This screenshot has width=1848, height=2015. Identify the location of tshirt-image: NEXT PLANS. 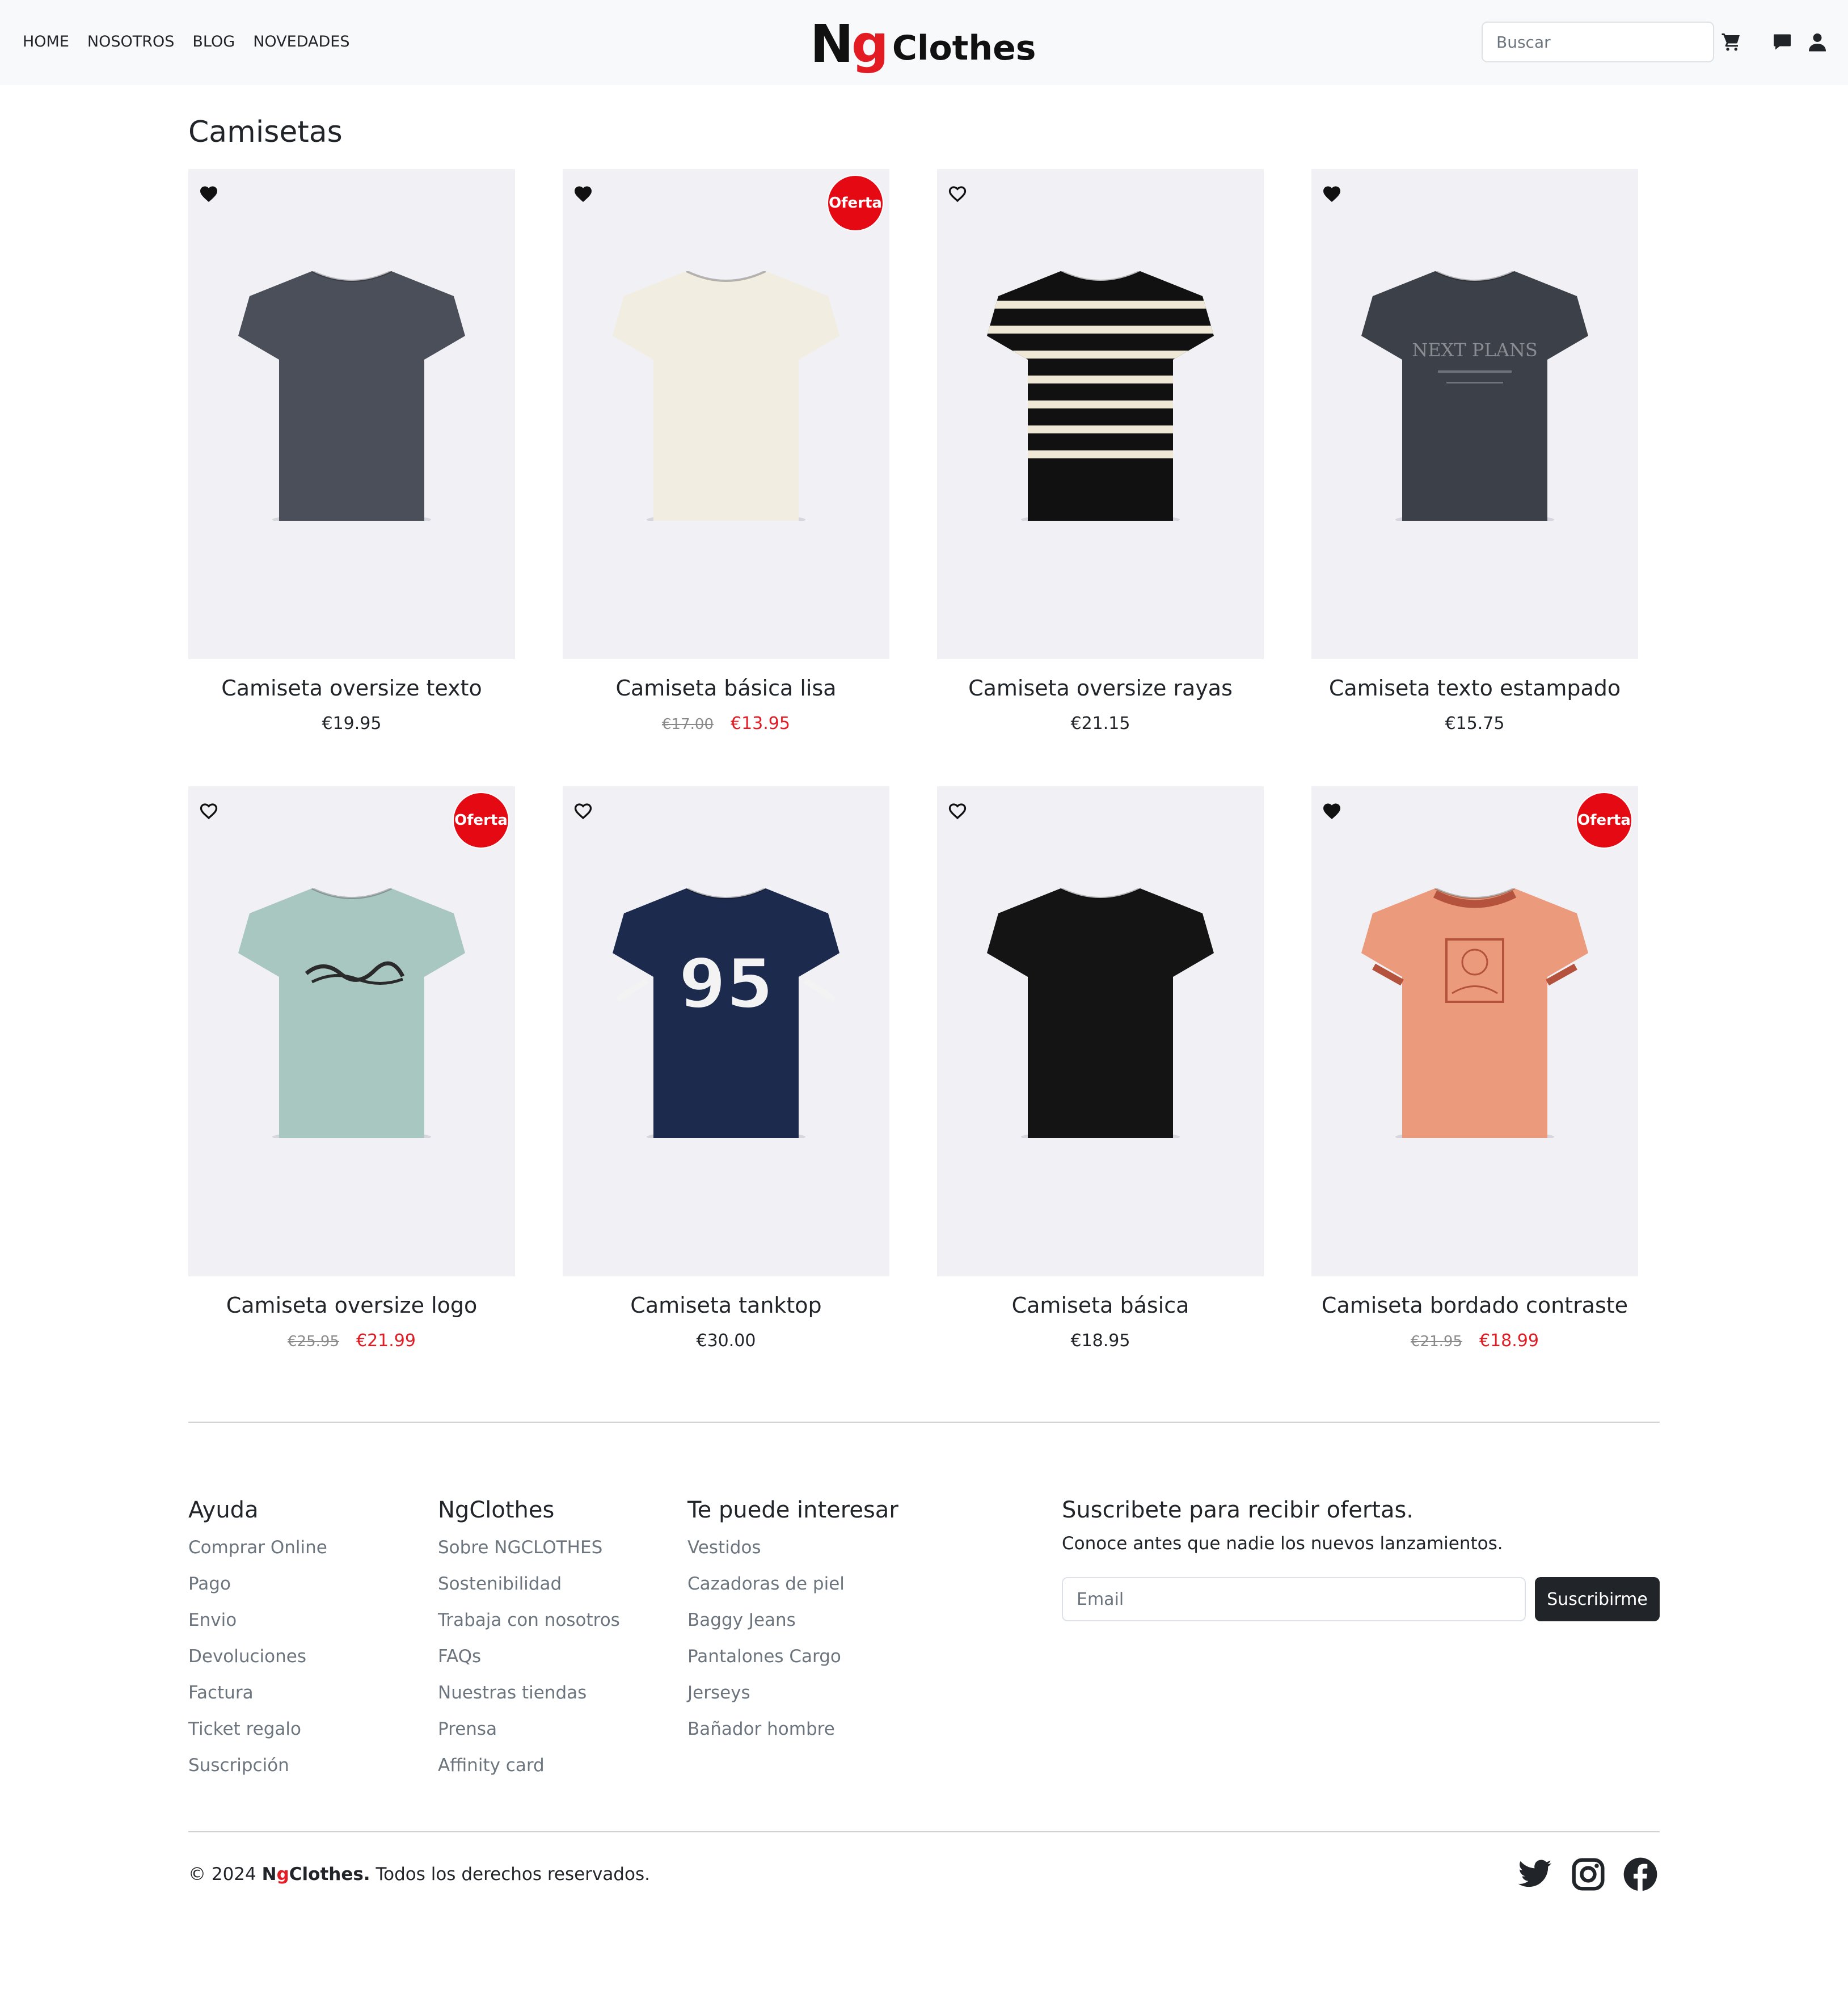
(1474, 396).